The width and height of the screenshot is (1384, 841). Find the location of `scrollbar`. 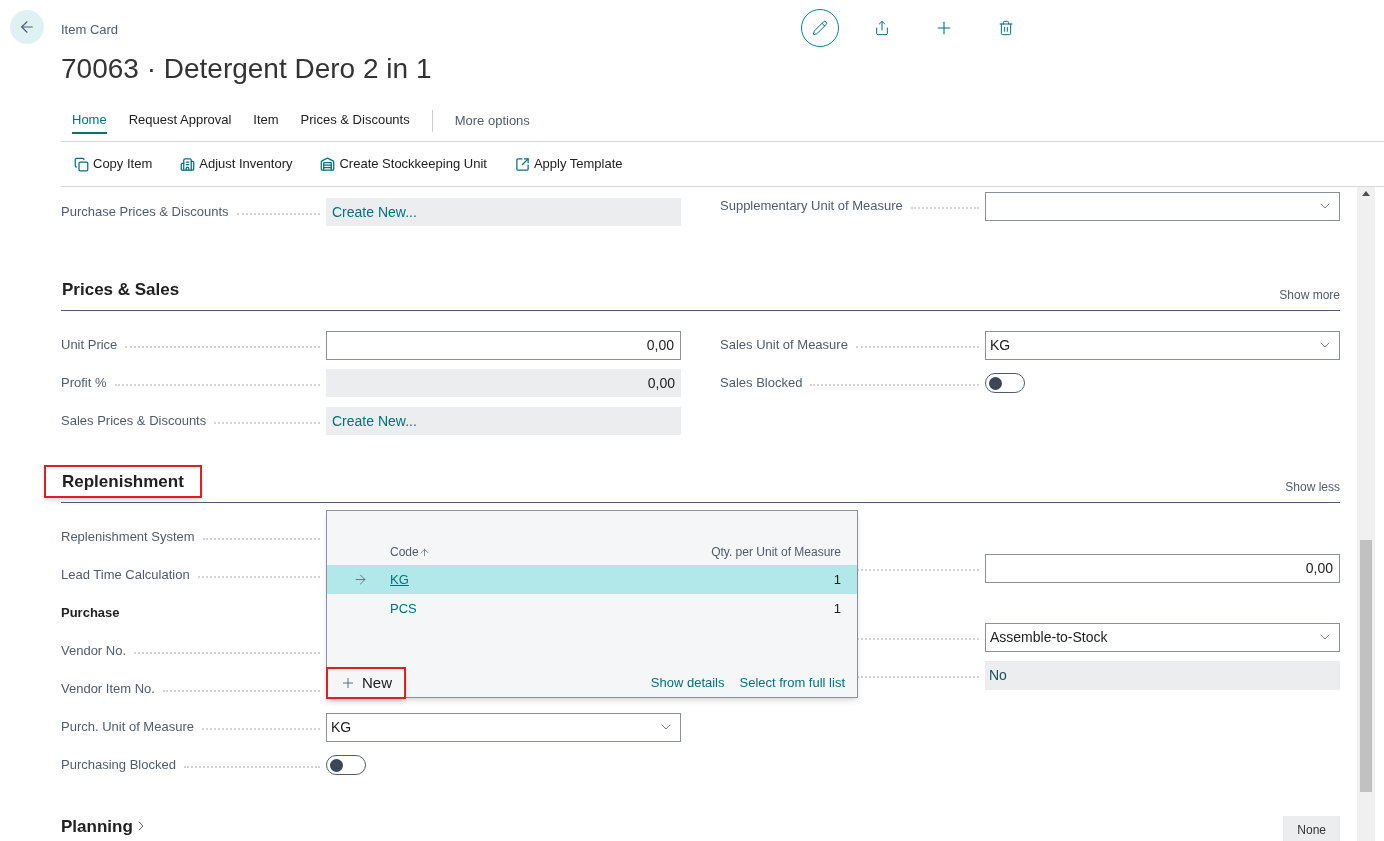

scrollbar is located at coordinates (1366, 514).